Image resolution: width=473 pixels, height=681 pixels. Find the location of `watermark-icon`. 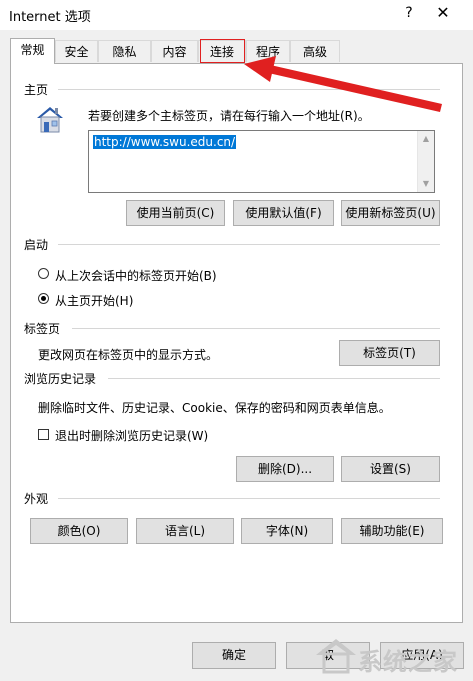

watermark-icon is located at coordinates (336, 656).